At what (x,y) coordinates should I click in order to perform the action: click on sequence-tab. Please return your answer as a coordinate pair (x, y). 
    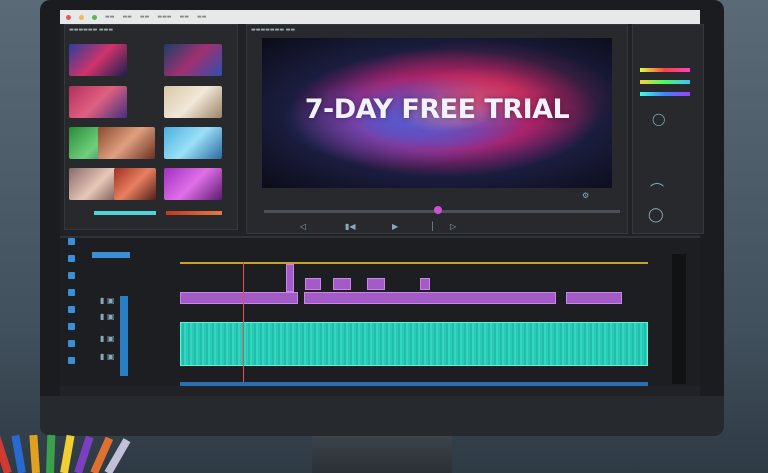
    Looking at the image, I should click on (111, 255).